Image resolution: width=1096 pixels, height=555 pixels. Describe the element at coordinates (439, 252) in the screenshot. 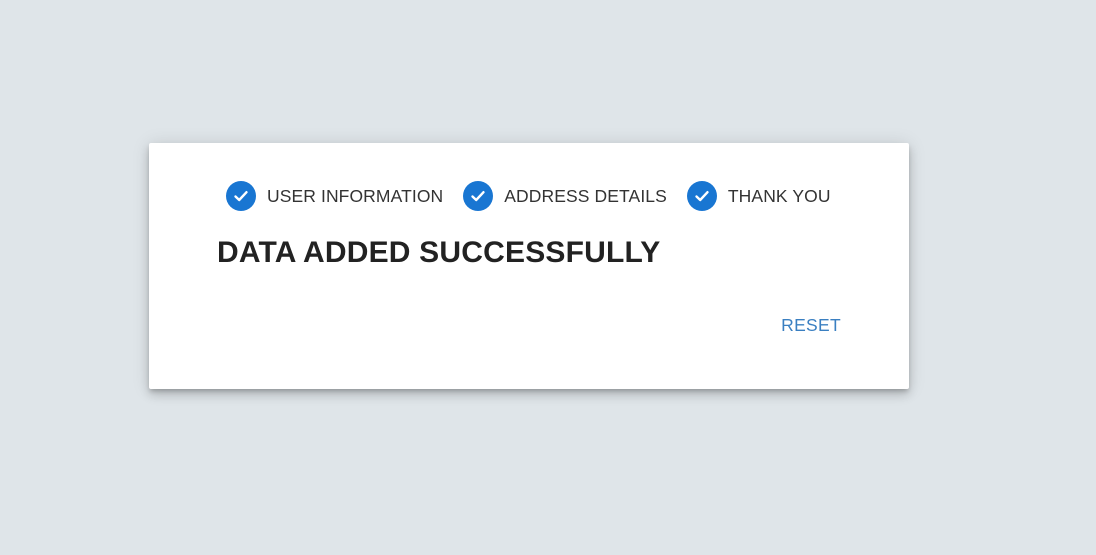

I see `success-message: DATA ADDED SUCCESSFULLY` at that location.